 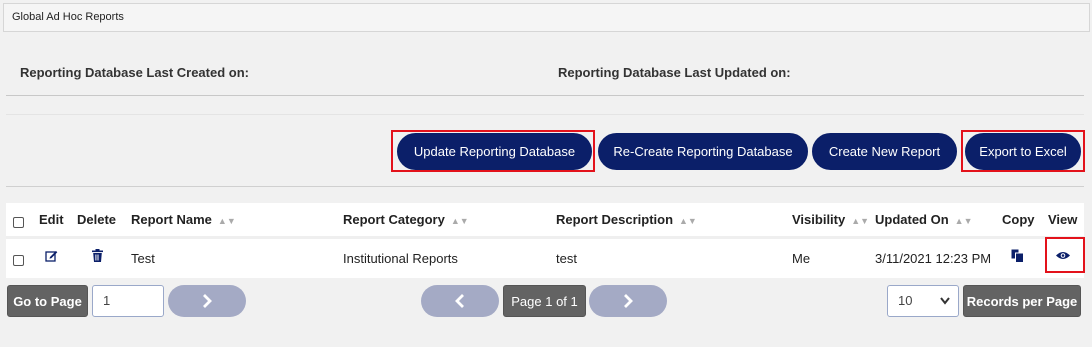 I want to click on eye-icon, so click(x=1063, y=255).